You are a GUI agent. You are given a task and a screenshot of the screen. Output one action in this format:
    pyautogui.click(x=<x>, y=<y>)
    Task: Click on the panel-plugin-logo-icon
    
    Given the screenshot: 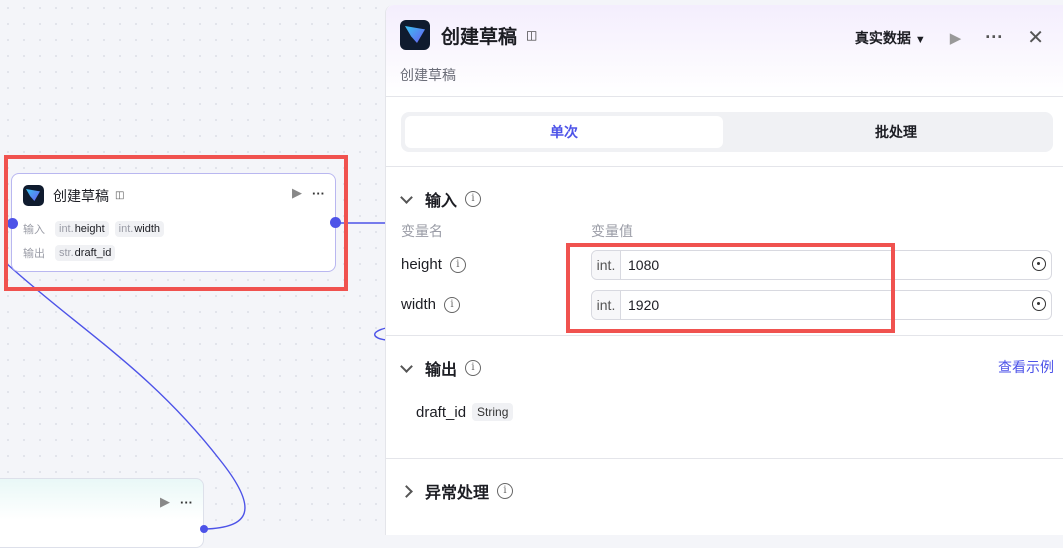 What is the action you would take?
    pyautogui.click(x=415, y=35)
    